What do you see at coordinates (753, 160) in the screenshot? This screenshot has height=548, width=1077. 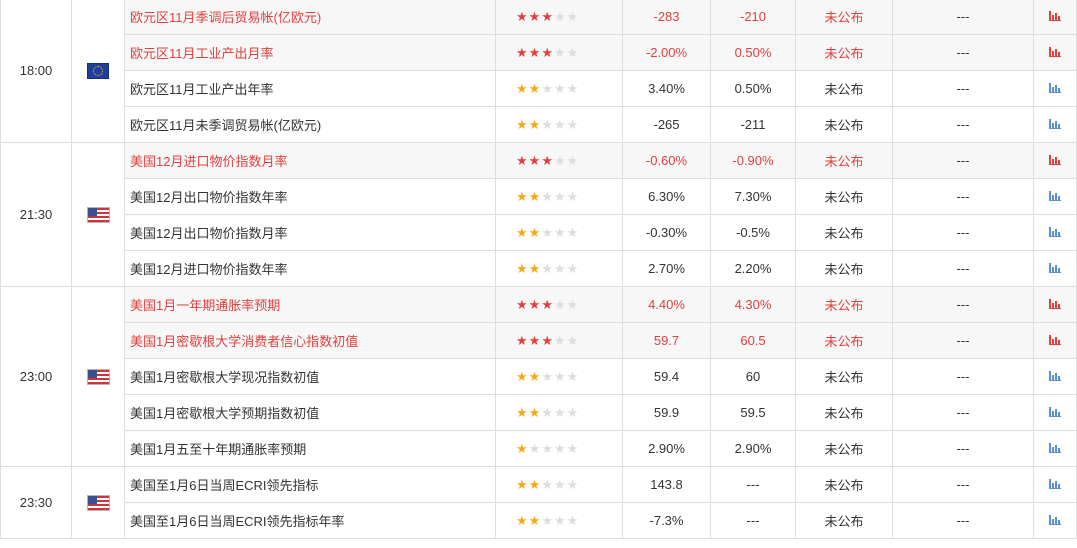 I see `forecast-value: -0.90%` at bounding box center [753, 160].